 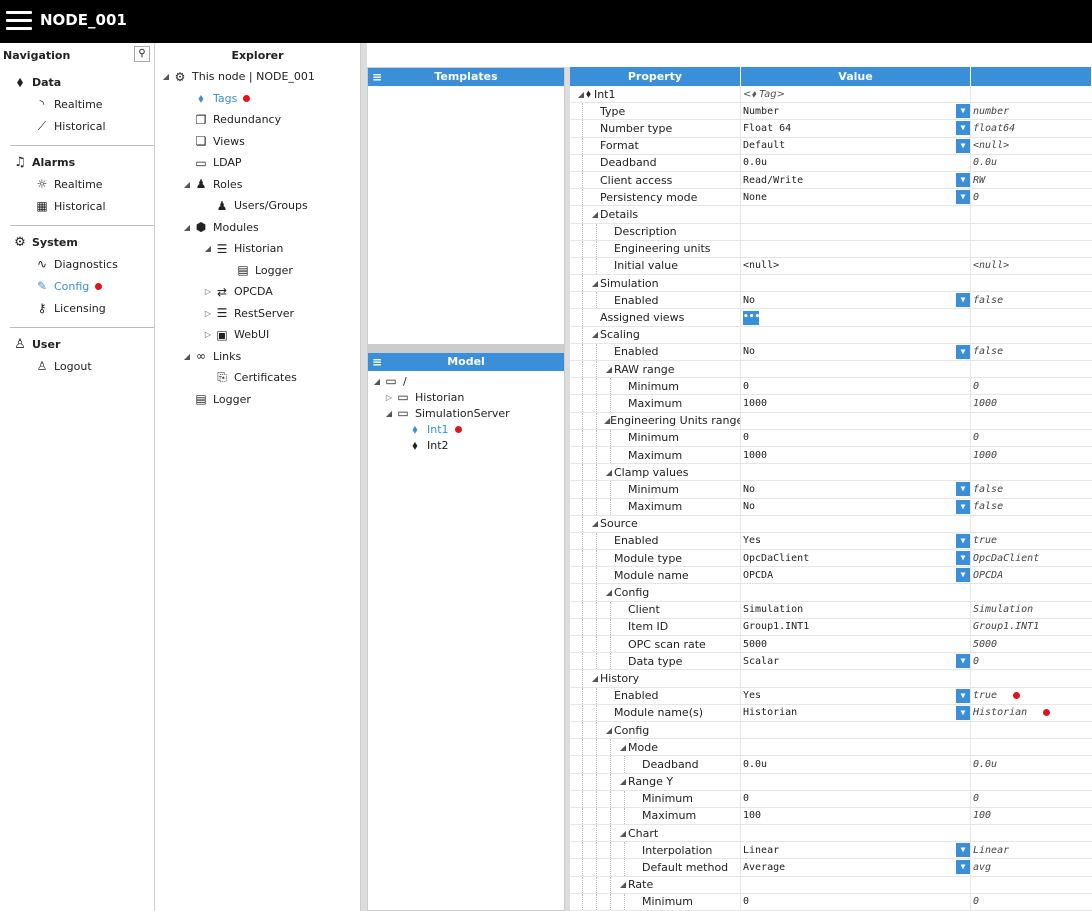 I want to click on property-row: Initial value <null> <null>, so click(x=831, y=266).